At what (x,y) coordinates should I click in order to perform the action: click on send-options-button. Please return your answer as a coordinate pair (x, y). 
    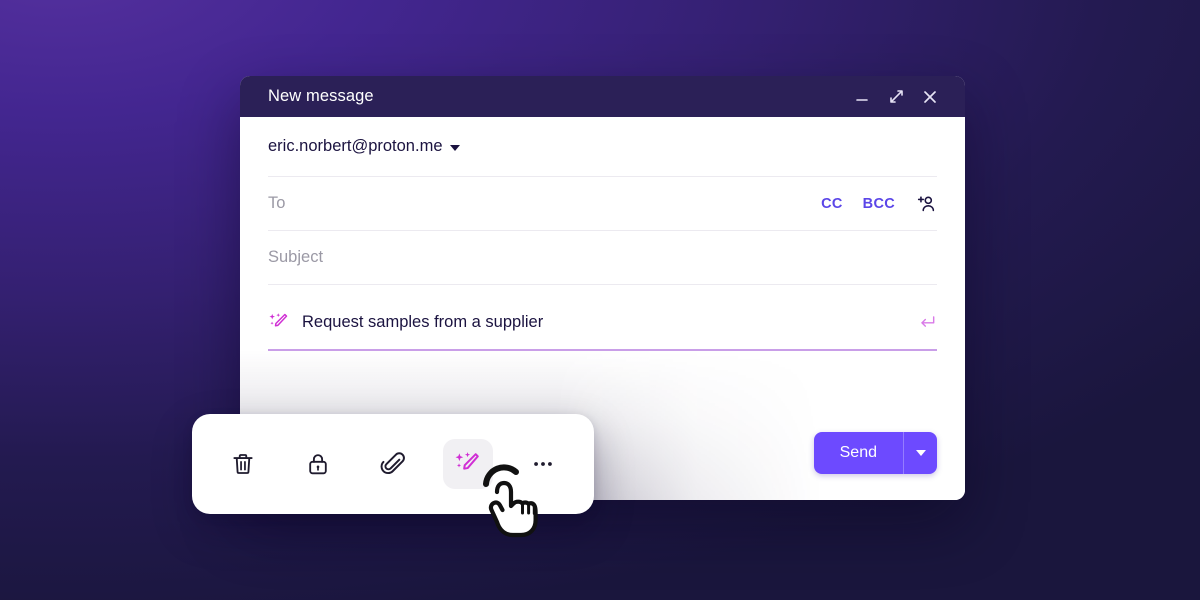
    Looking at the image, I should click on (920, 453).